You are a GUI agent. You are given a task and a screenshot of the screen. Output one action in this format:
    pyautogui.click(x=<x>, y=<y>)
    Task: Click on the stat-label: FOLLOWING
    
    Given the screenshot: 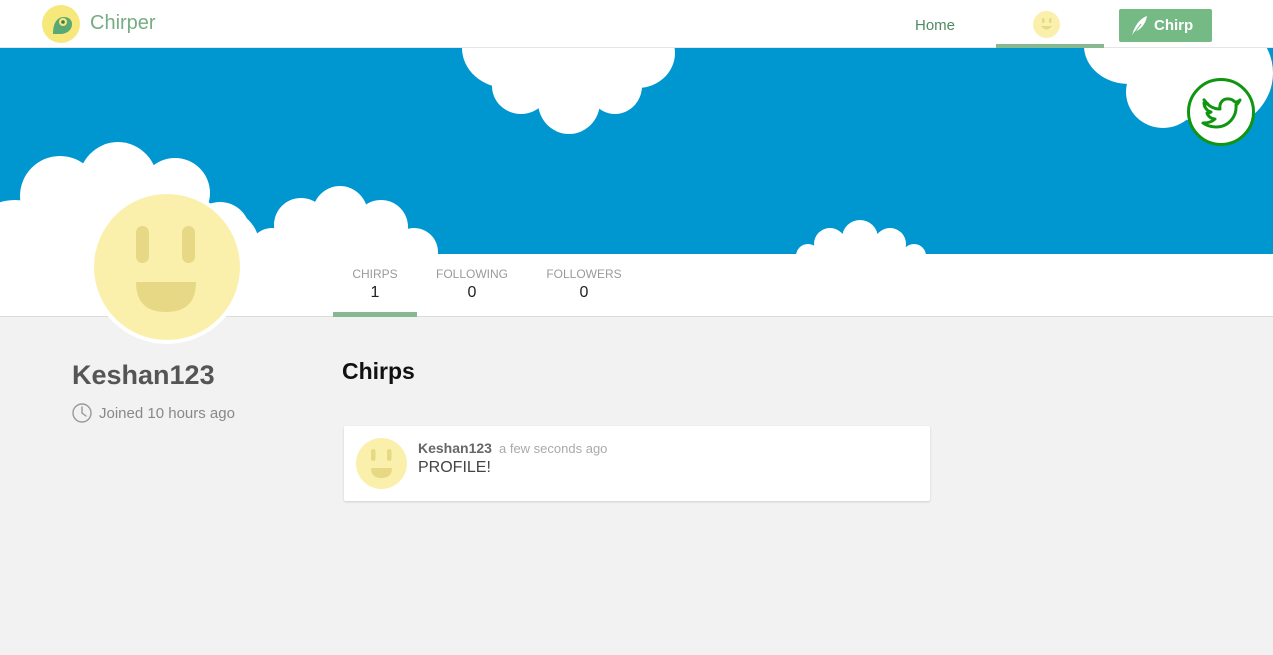 What is the action you would take?
    pyautogui.click(x=471, y=274)
    